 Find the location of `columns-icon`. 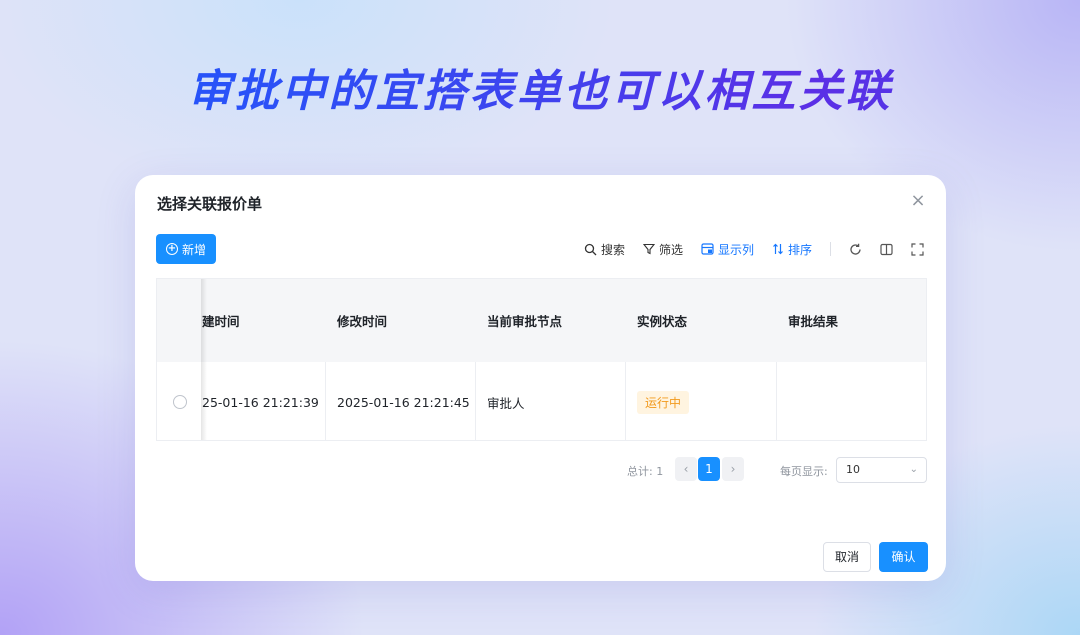

columns-icon is located at coordinates (707, 249).